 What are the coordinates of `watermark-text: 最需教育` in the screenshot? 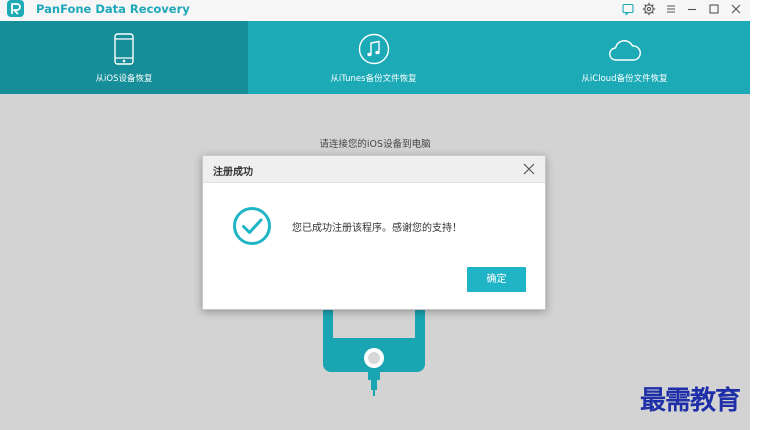 It's located at (690, 401).